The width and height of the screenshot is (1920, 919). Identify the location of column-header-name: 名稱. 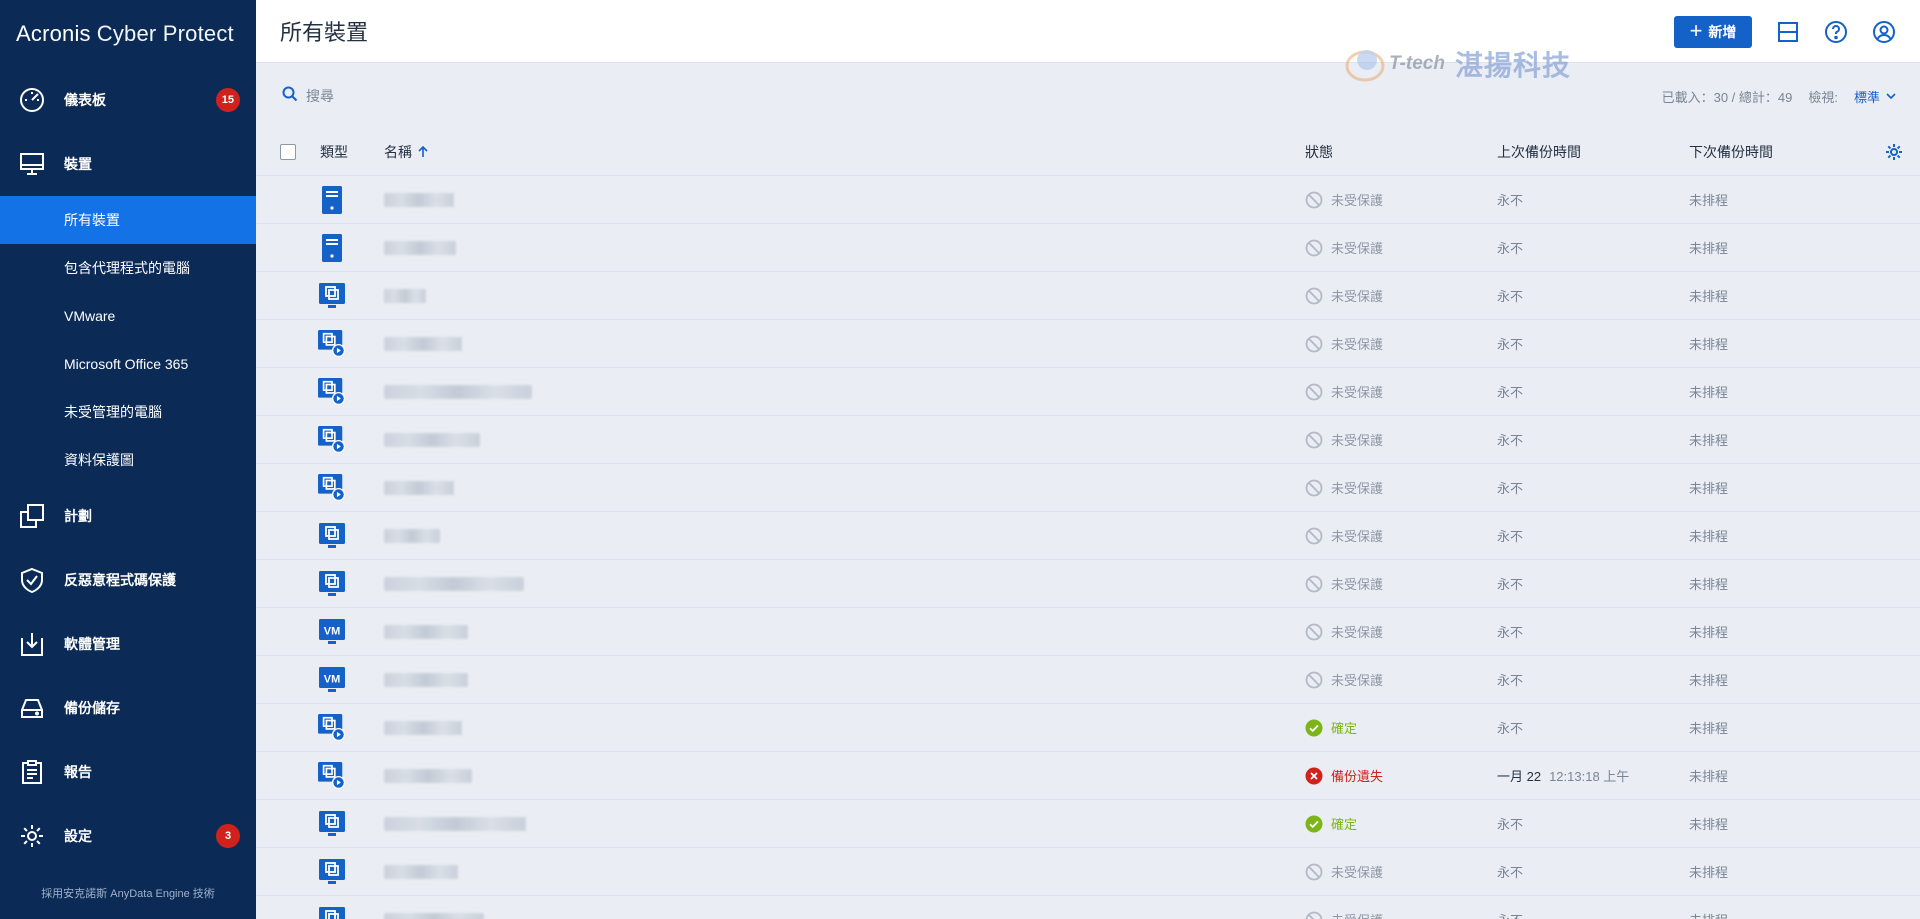
(634, 152).